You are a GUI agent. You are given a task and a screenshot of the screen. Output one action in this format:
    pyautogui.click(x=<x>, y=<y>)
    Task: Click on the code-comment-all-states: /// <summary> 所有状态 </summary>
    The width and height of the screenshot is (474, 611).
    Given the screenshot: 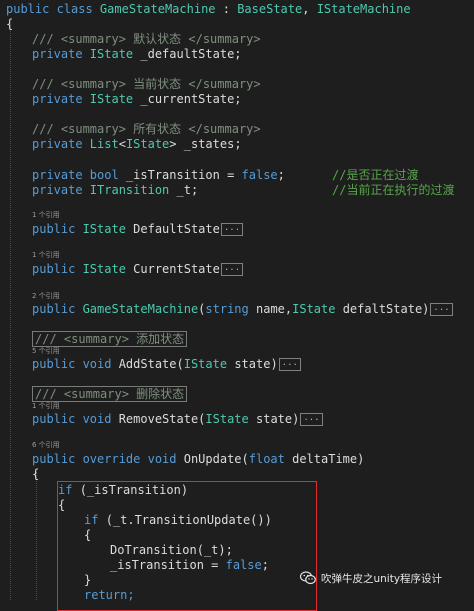 What is the action you would take?
    pyautogui.click(x=146, y=129)
    